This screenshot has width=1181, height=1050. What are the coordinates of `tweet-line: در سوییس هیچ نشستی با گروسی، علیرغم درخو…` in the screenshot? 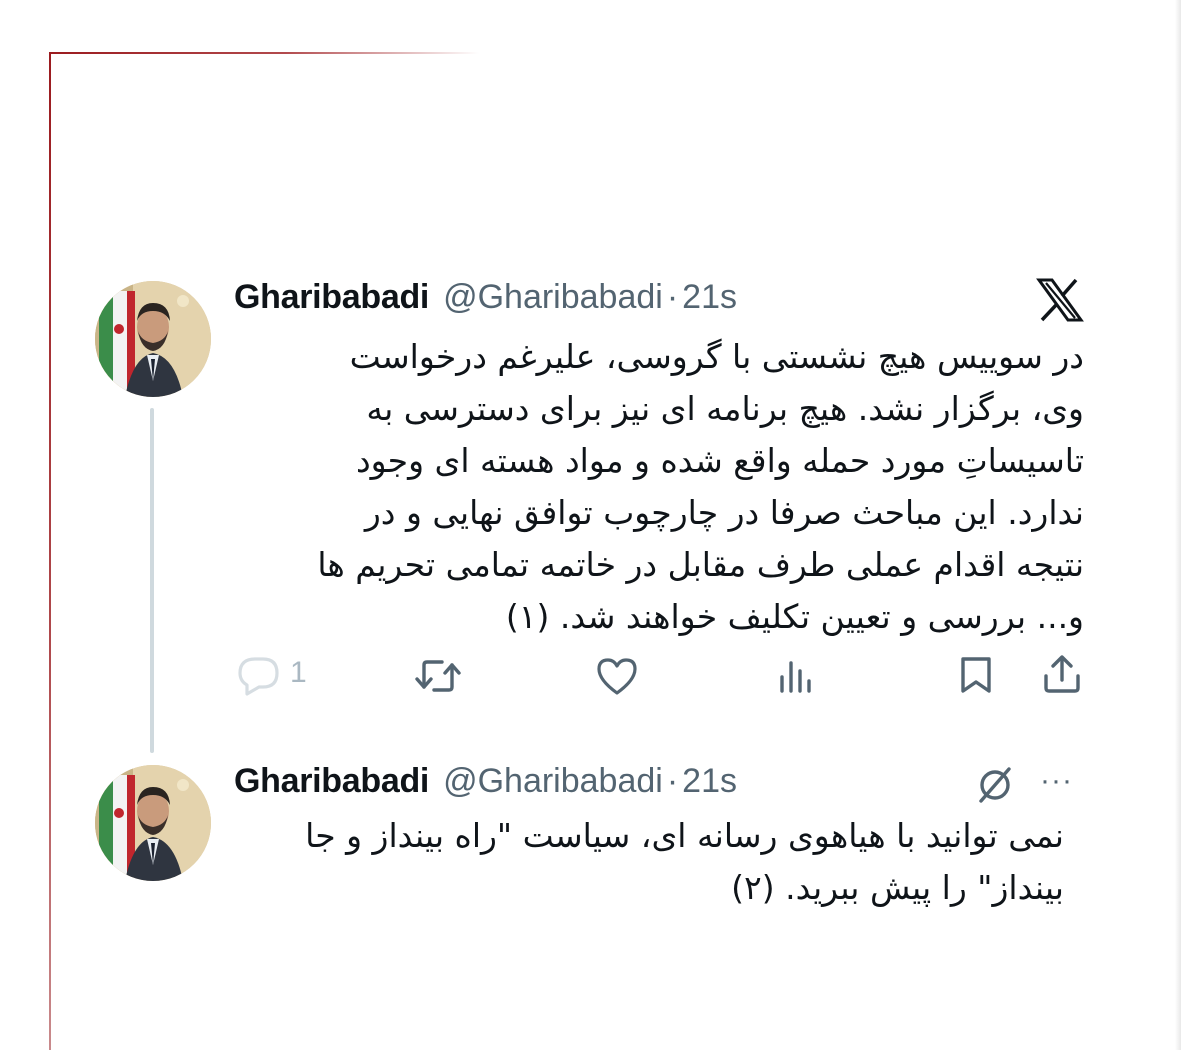 It's located at (716, 356).